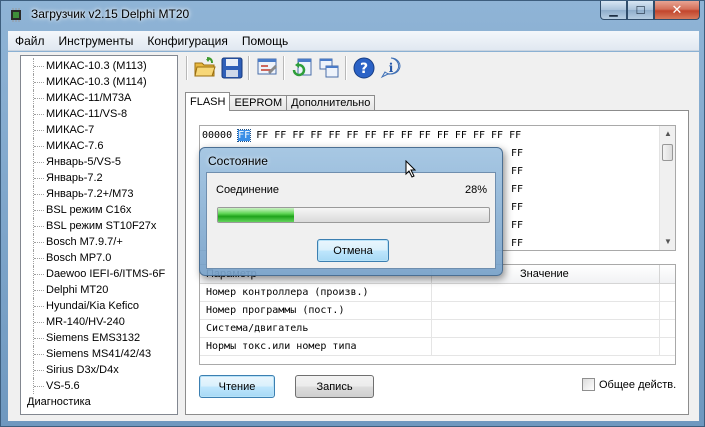  What do you see at coordinates (667, 242) in the screenshot?
I see `scroll-down-icon: ▼` at bounding box center [667, 242].